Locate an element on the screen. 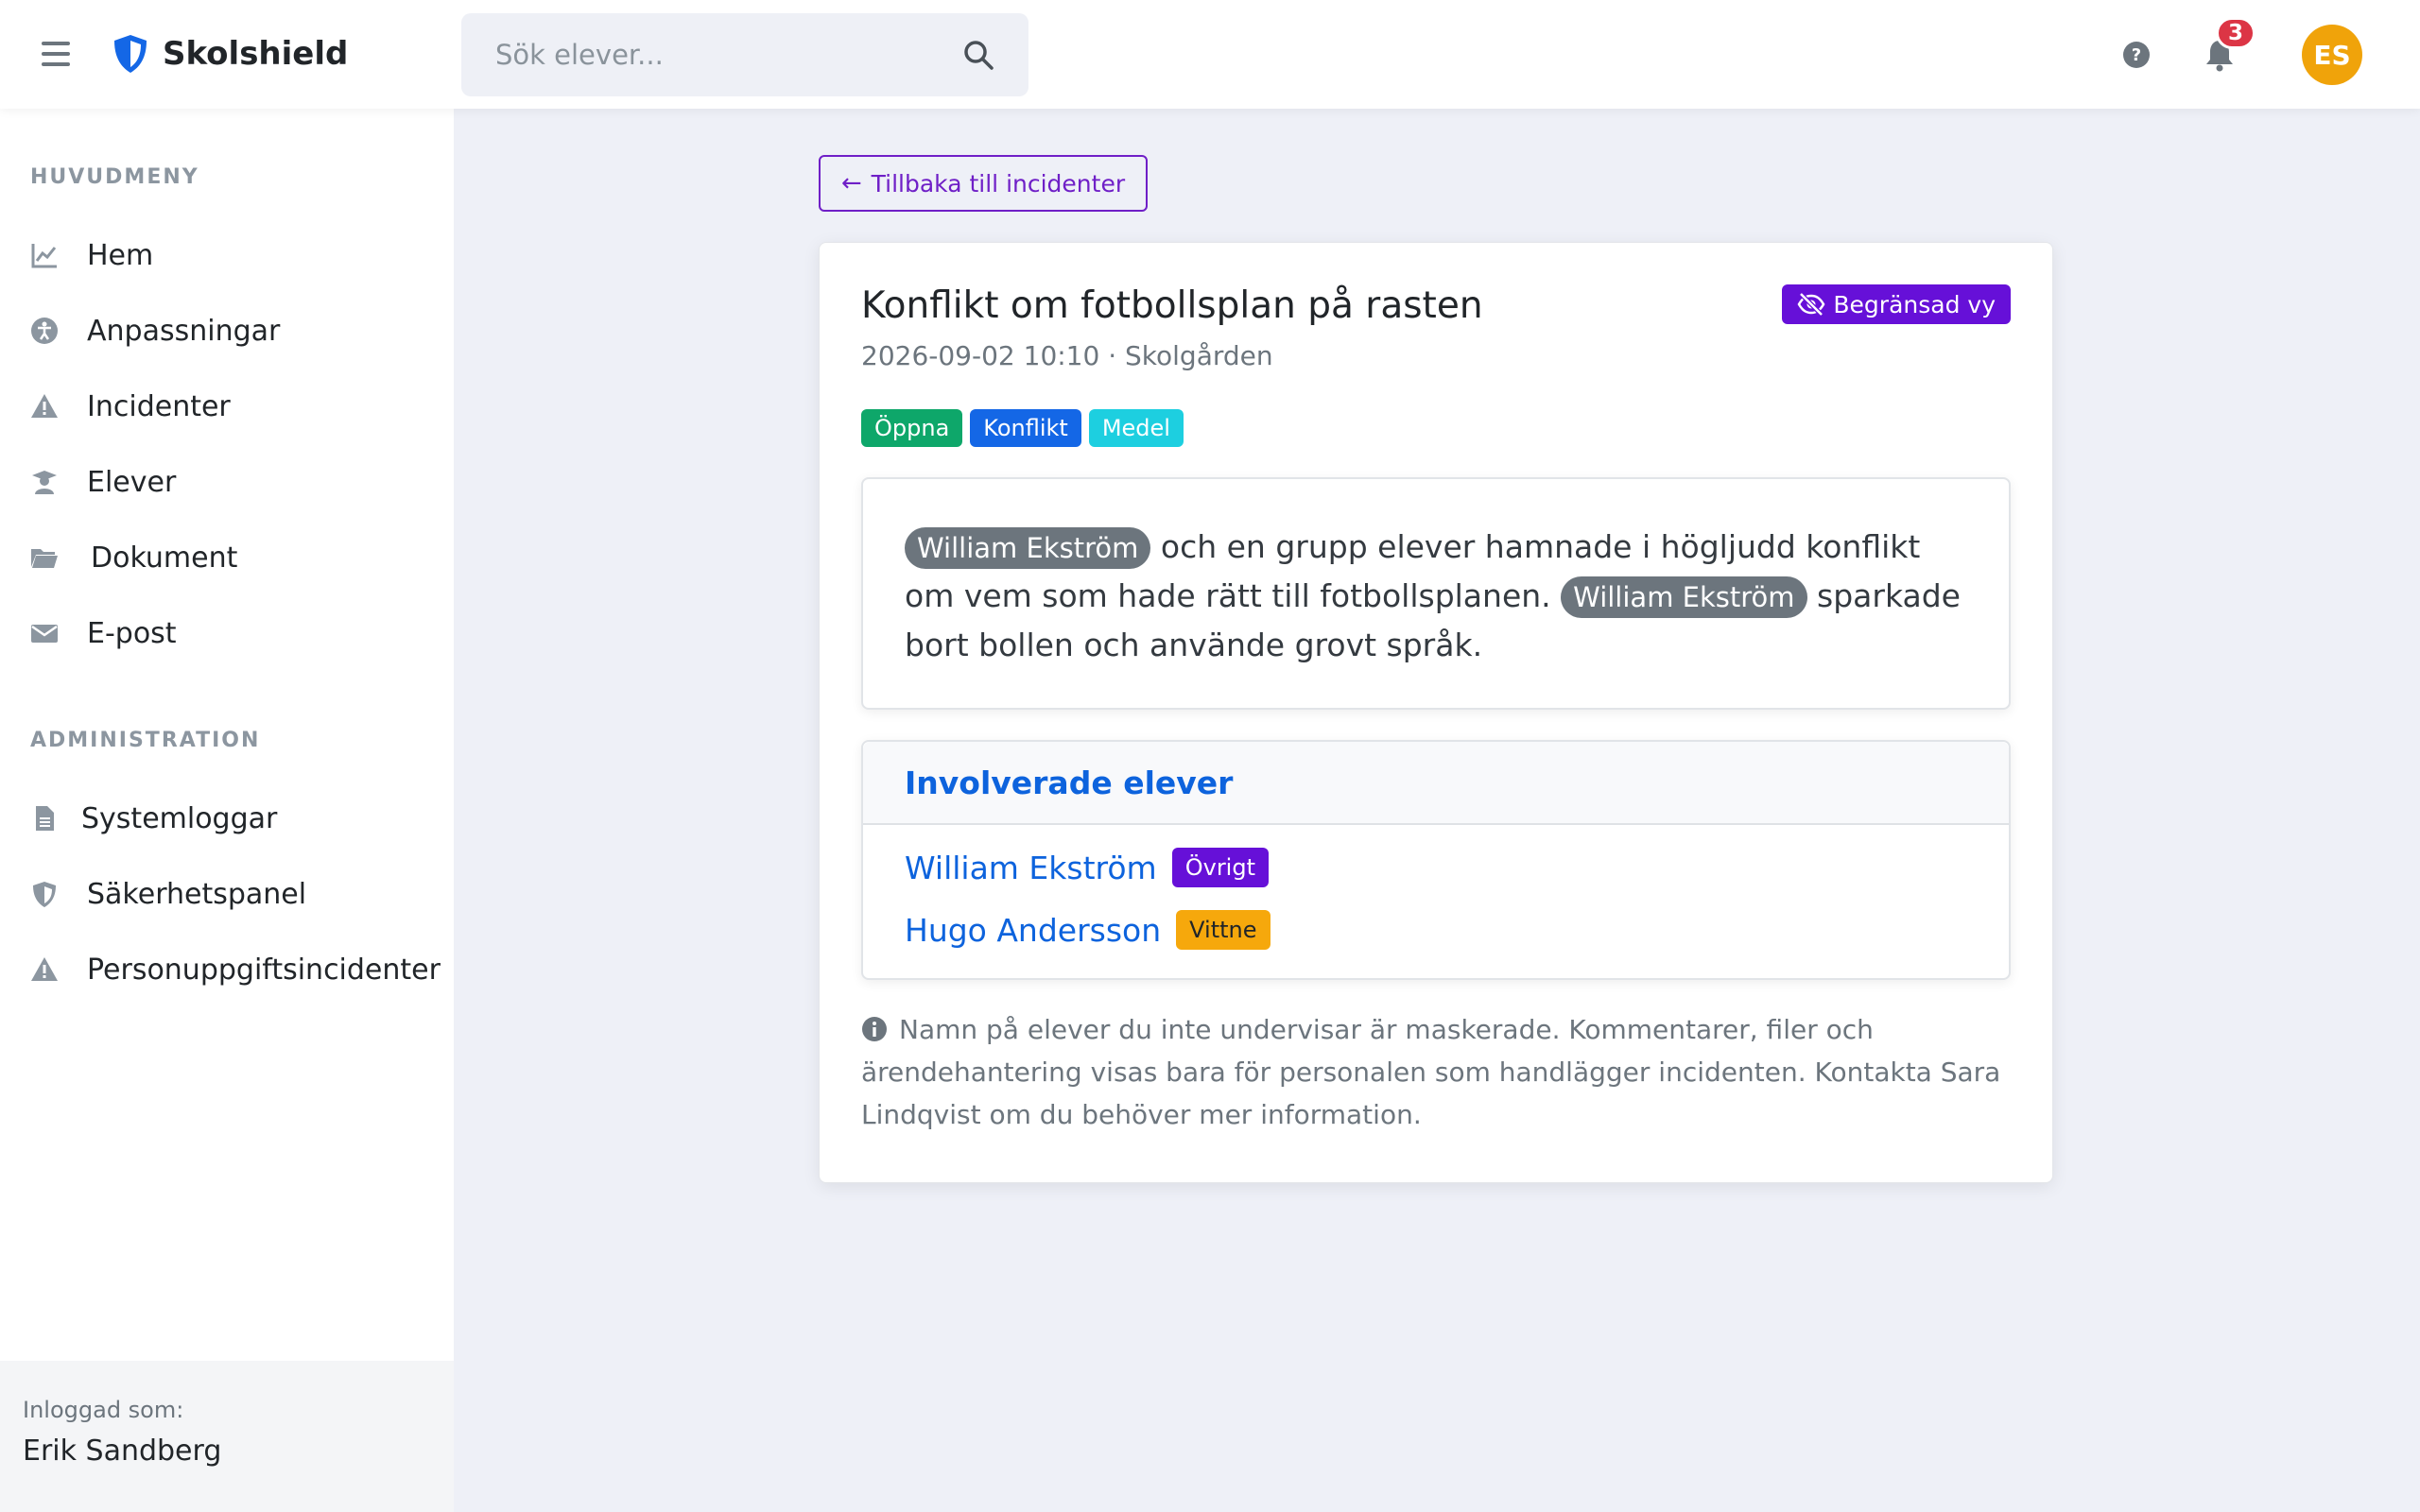  menu-toggle-icon is located at coordinates (56, 54).